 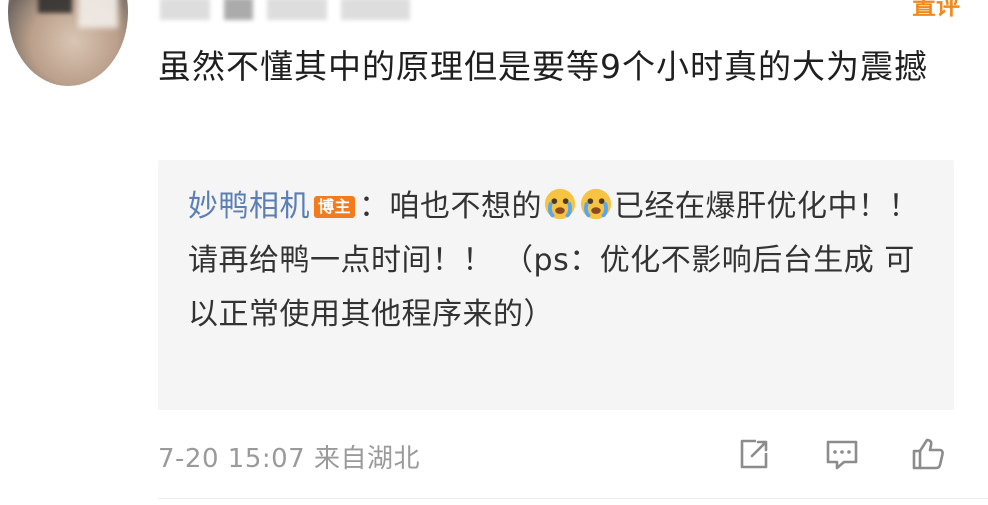 What do you see at coordinates (451, 206) in the screenshot?
I see `reply-separator: ：咱也不想的` at bounding box center [451, 206].